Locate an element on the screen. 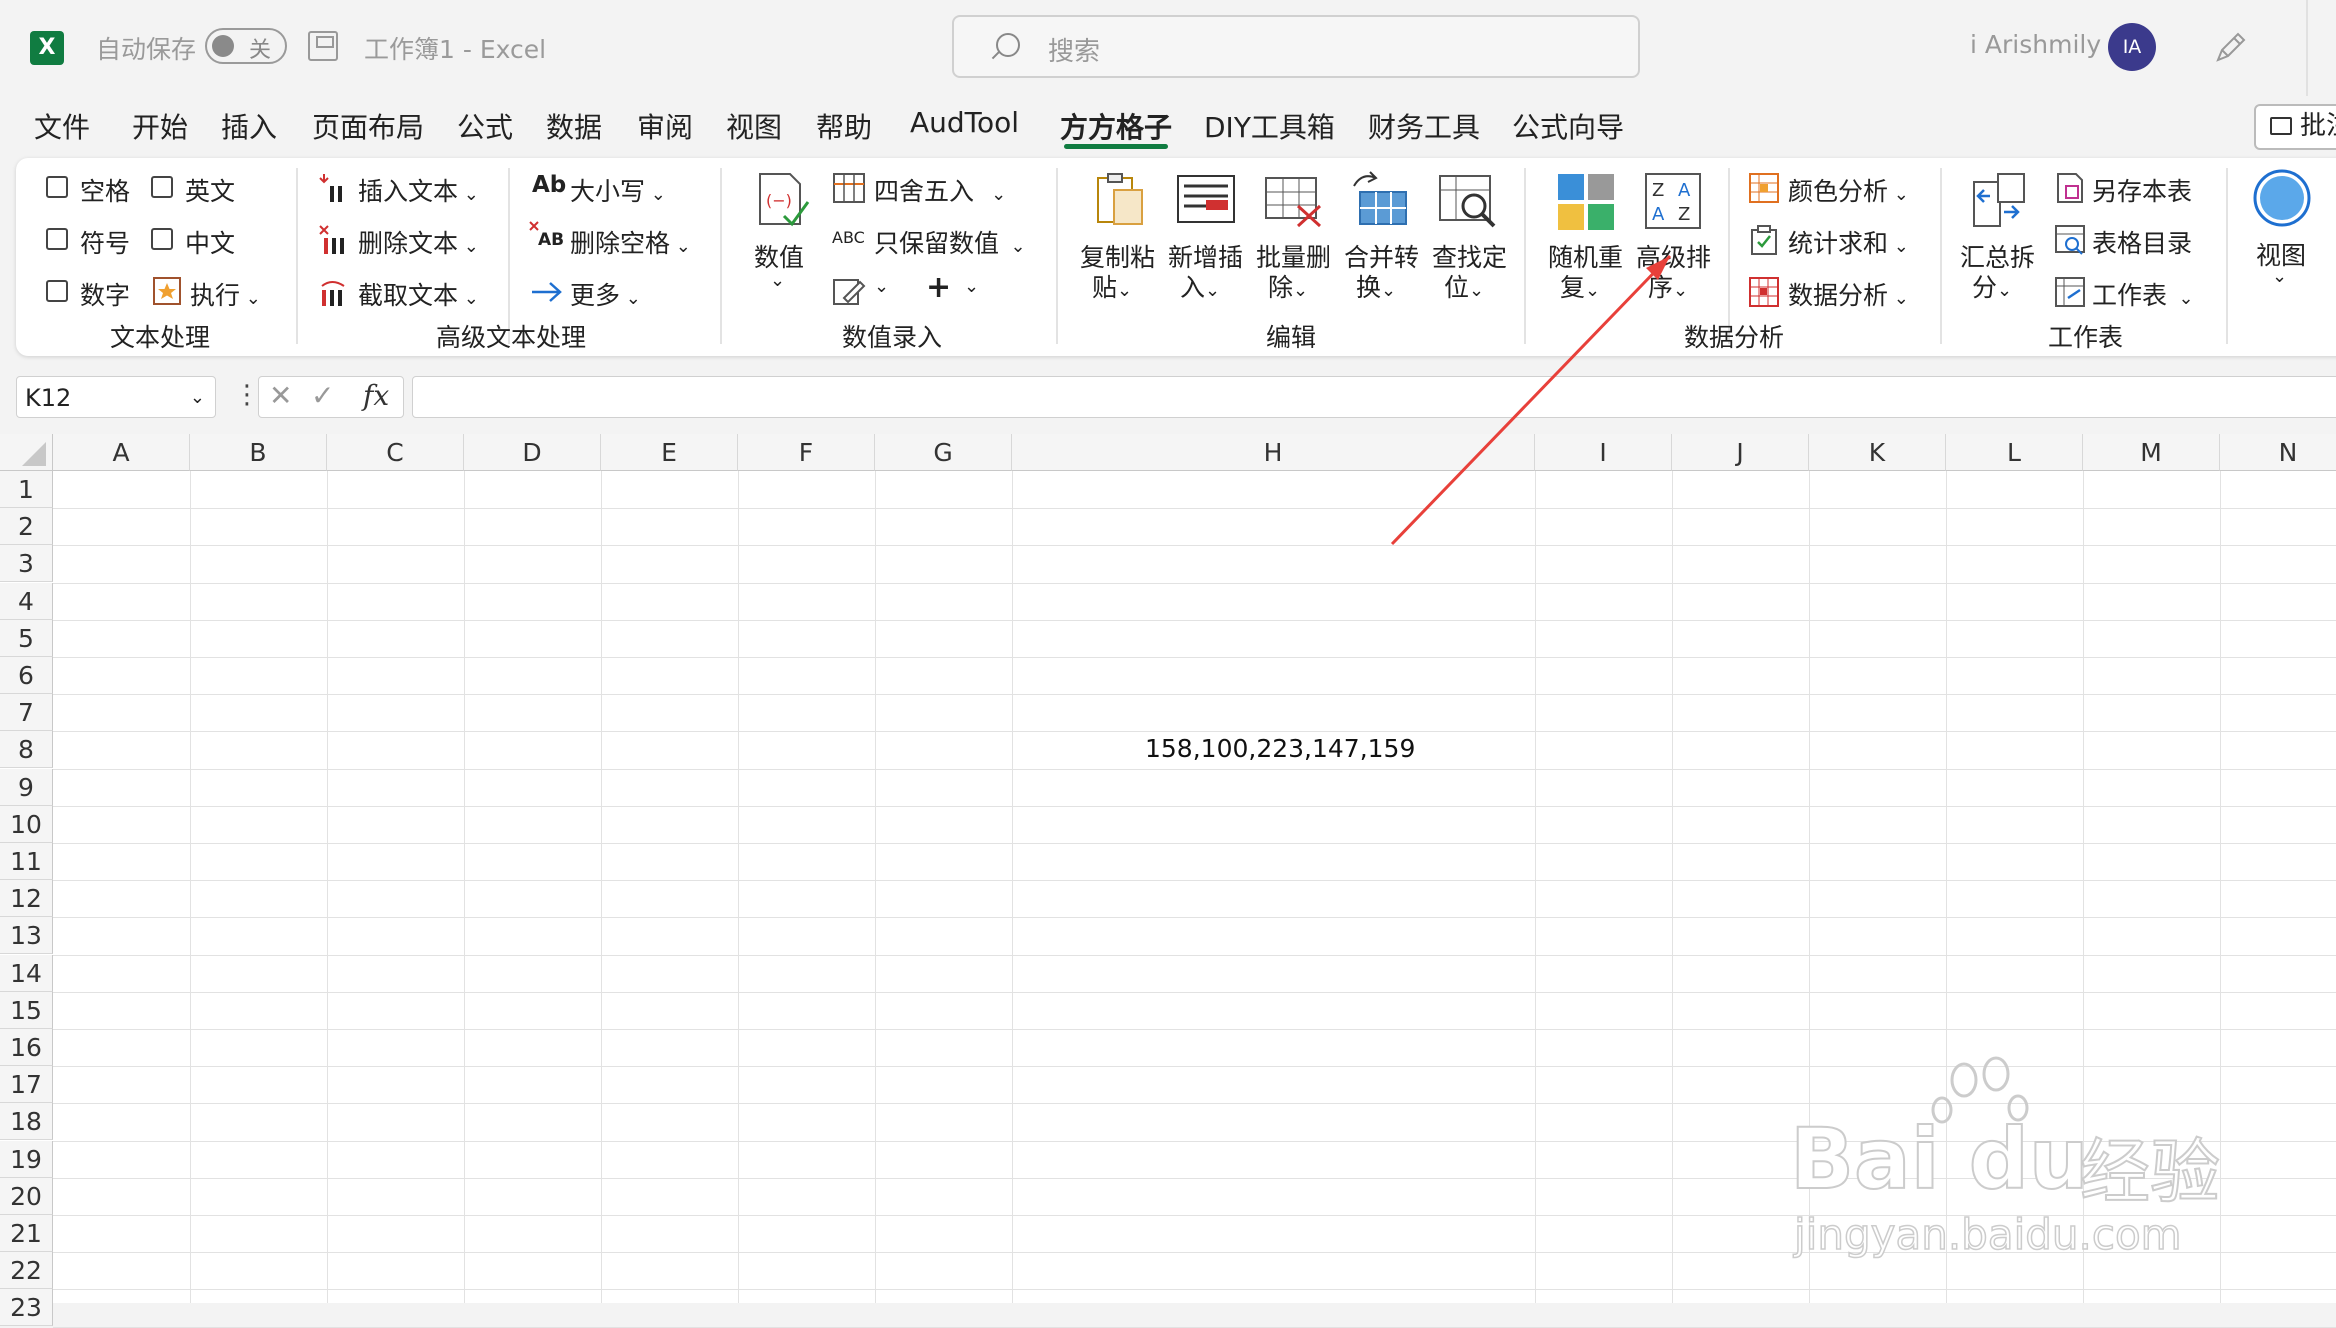  insert-function-button: fx is located at coordinates (376, 395).